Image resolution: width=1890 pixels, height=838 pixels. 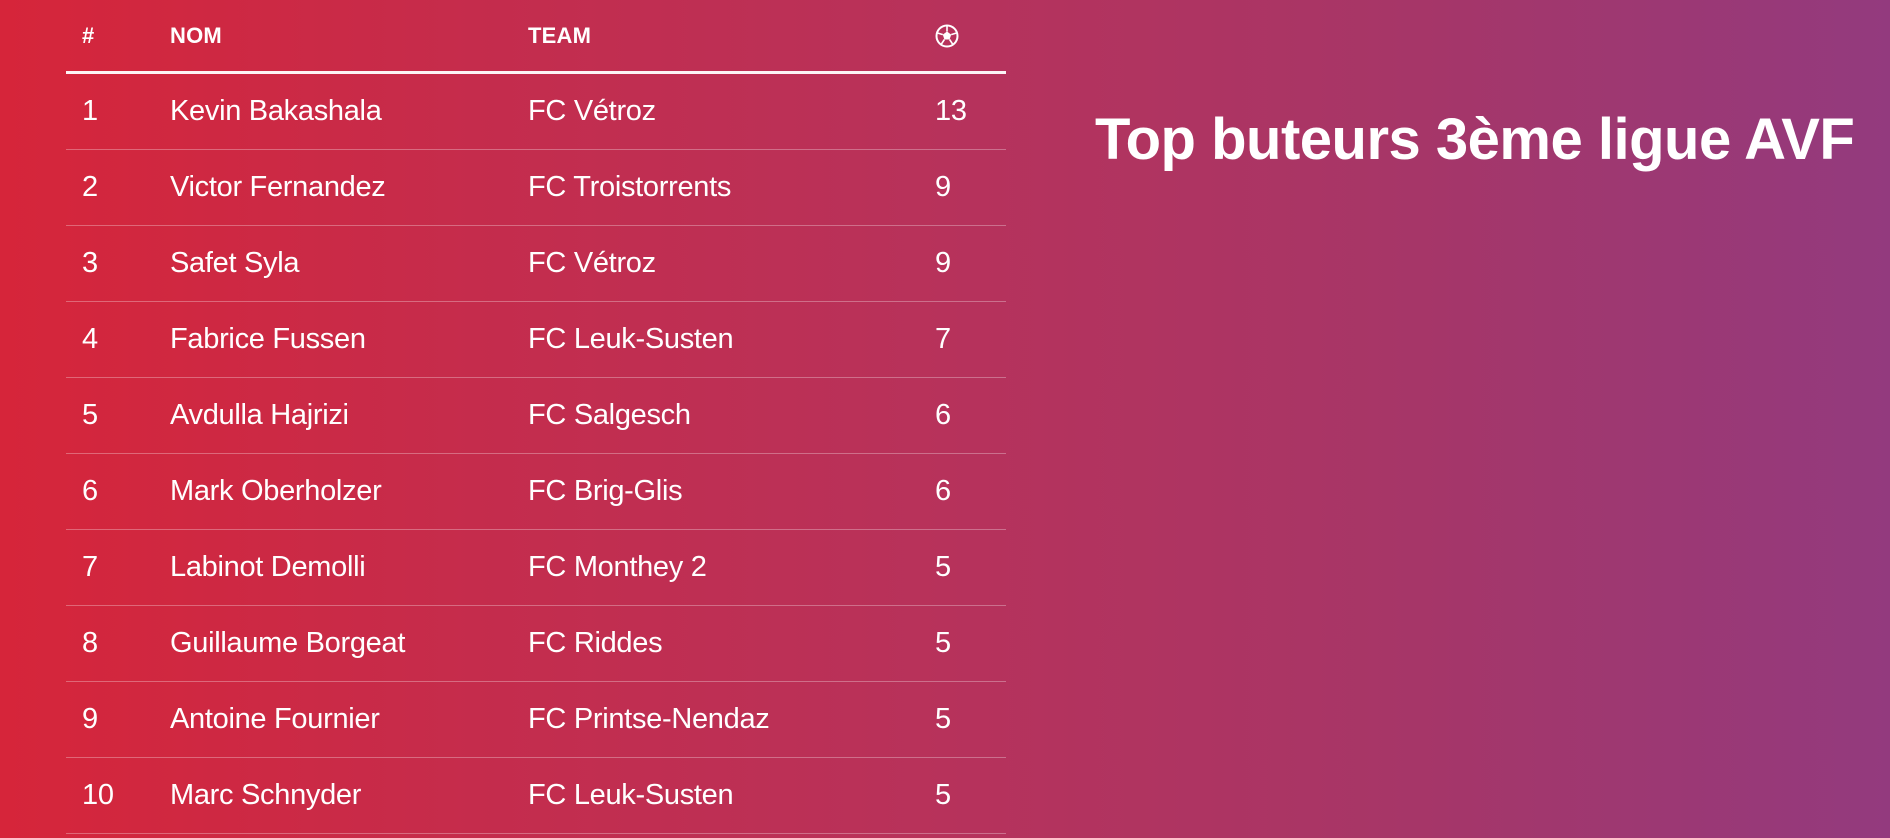 I want to click on table-row: 3 Safet Syla FC Vétroz 9, so click(x=536, y=264).